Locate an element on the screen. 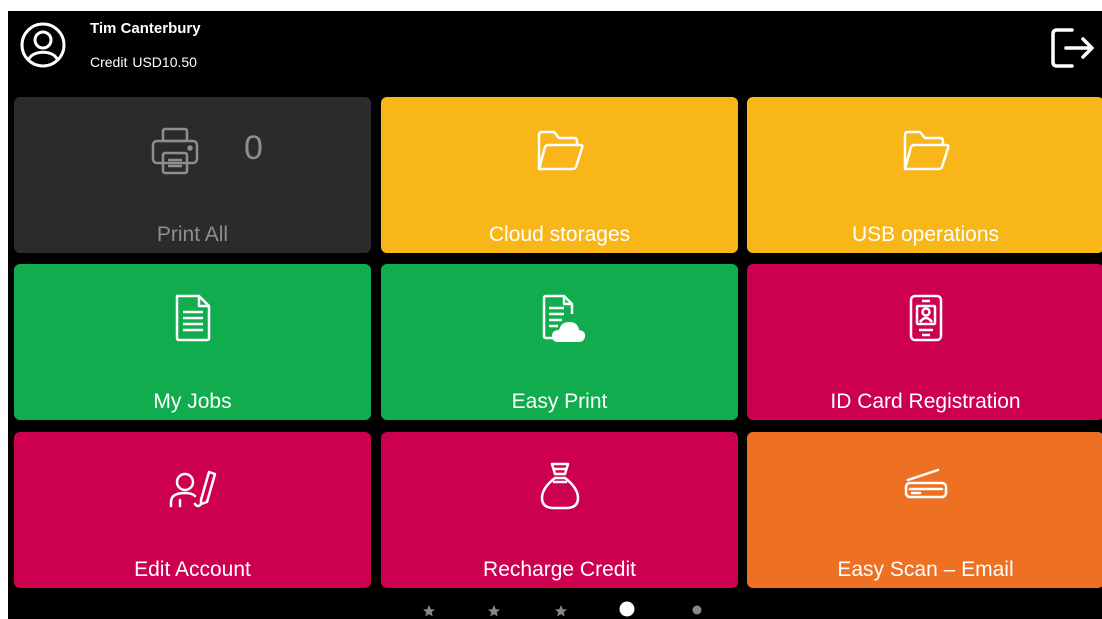 The width and height of the screenshot is (1102, 619). tile-label: Print All is located at coordinates (192, 234).